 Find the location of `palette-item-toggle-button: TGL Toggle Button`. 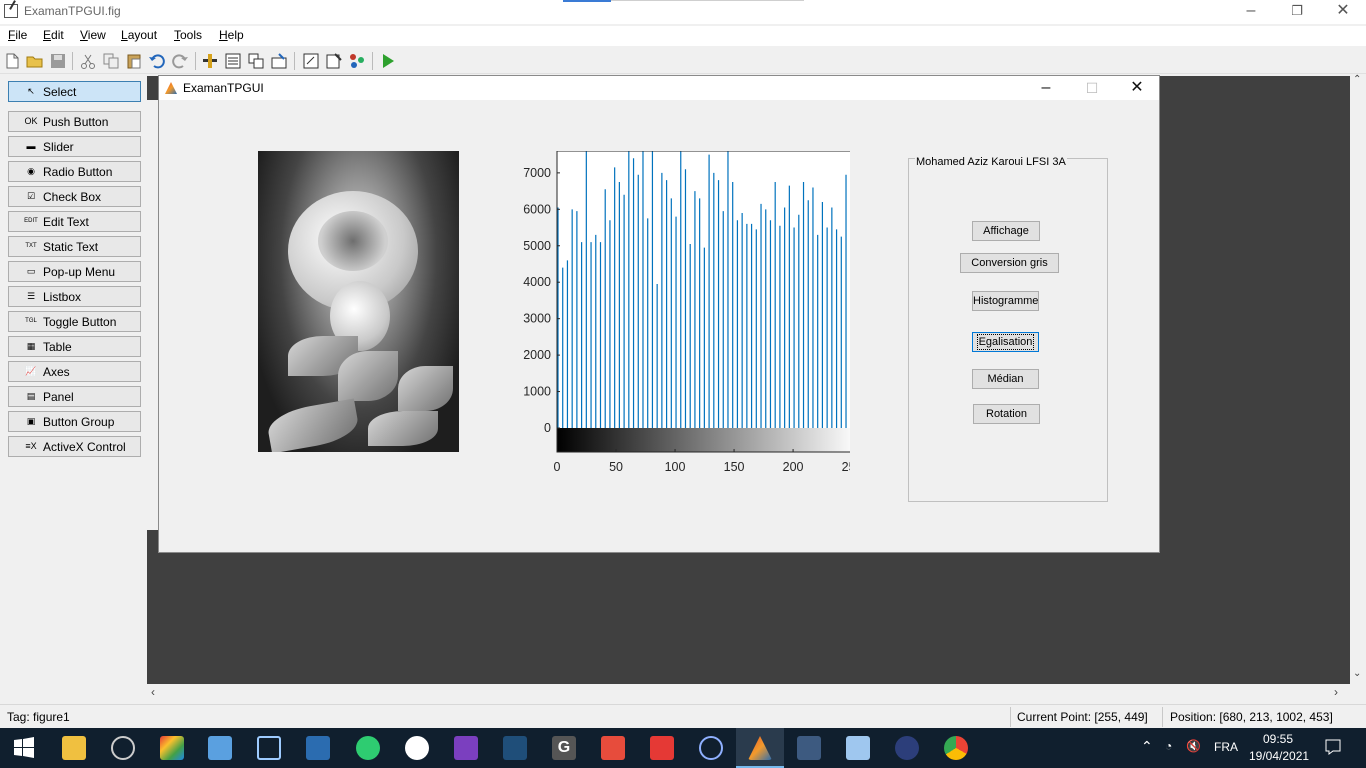

palette-item-toggle-button: TGL Toggle Button is located at coordinates (74, 321).